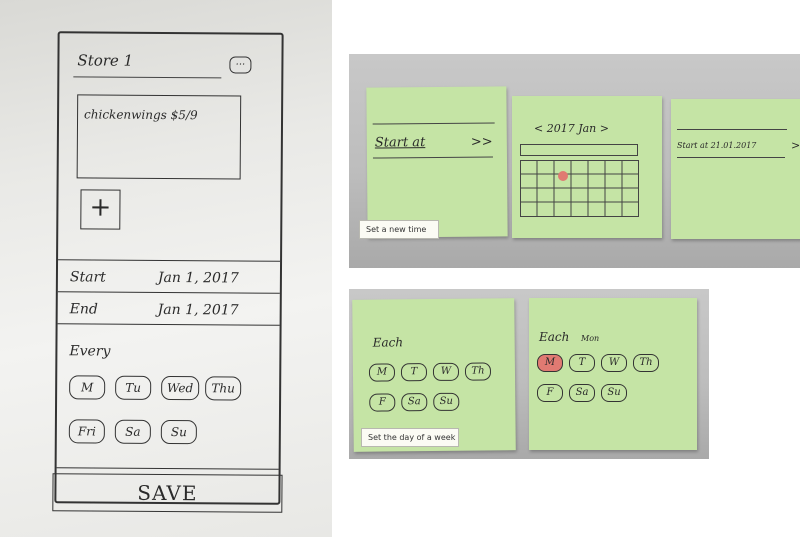 The image size is (800, 537). Describe the element at coordinates (105, 60) in the screenshot. I see `store-title: Store 1` at that location.